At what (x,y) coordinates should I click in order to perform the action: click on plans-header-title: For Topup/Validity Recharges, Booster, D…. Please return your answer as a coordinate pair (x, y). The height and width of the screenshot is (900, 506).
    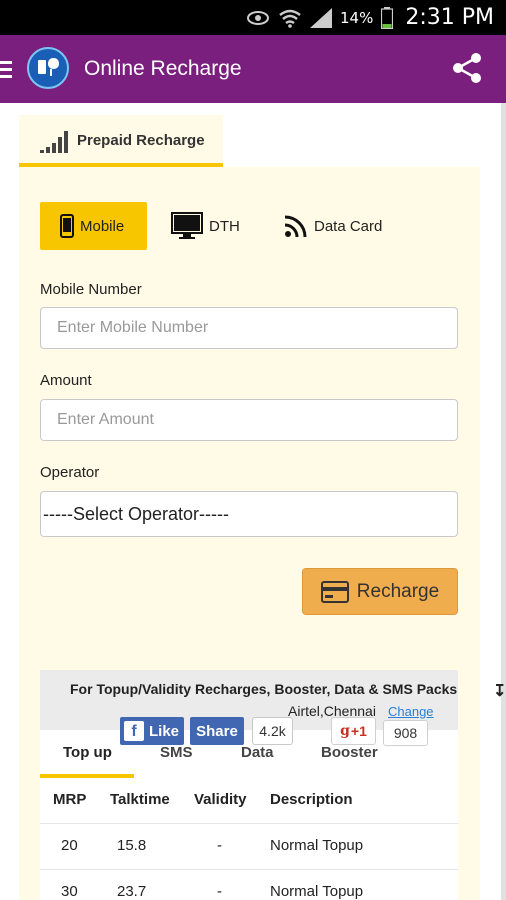
    Looking at the image, I should click on (264, 689).